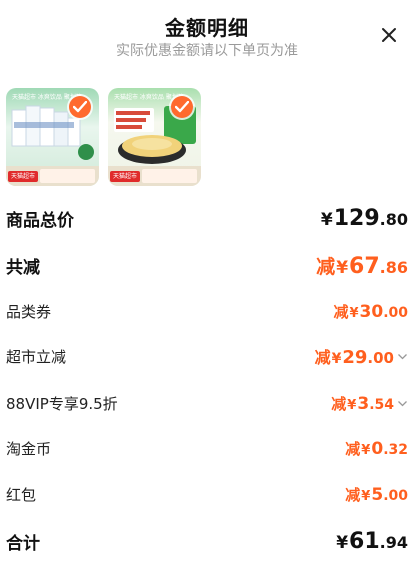 This screenshot has height=568, width=414. Describe the element at coordinates (23, 267) in the screenshot. I see `total-discount-label: 共减` at that location.